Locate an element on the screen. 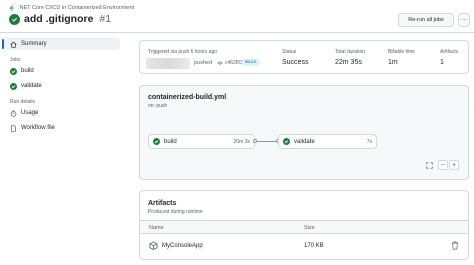  file-icon is located at coordinates (13, 128).